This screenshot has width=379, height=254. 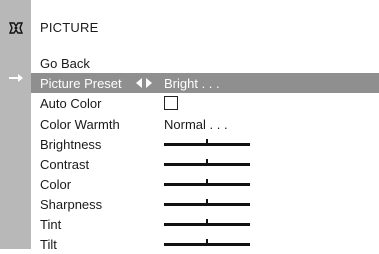 What do you see at coordinates (65, 164) in the screenshot?
I see `contrast-label: Contrast` at bounding box center [65, 164].